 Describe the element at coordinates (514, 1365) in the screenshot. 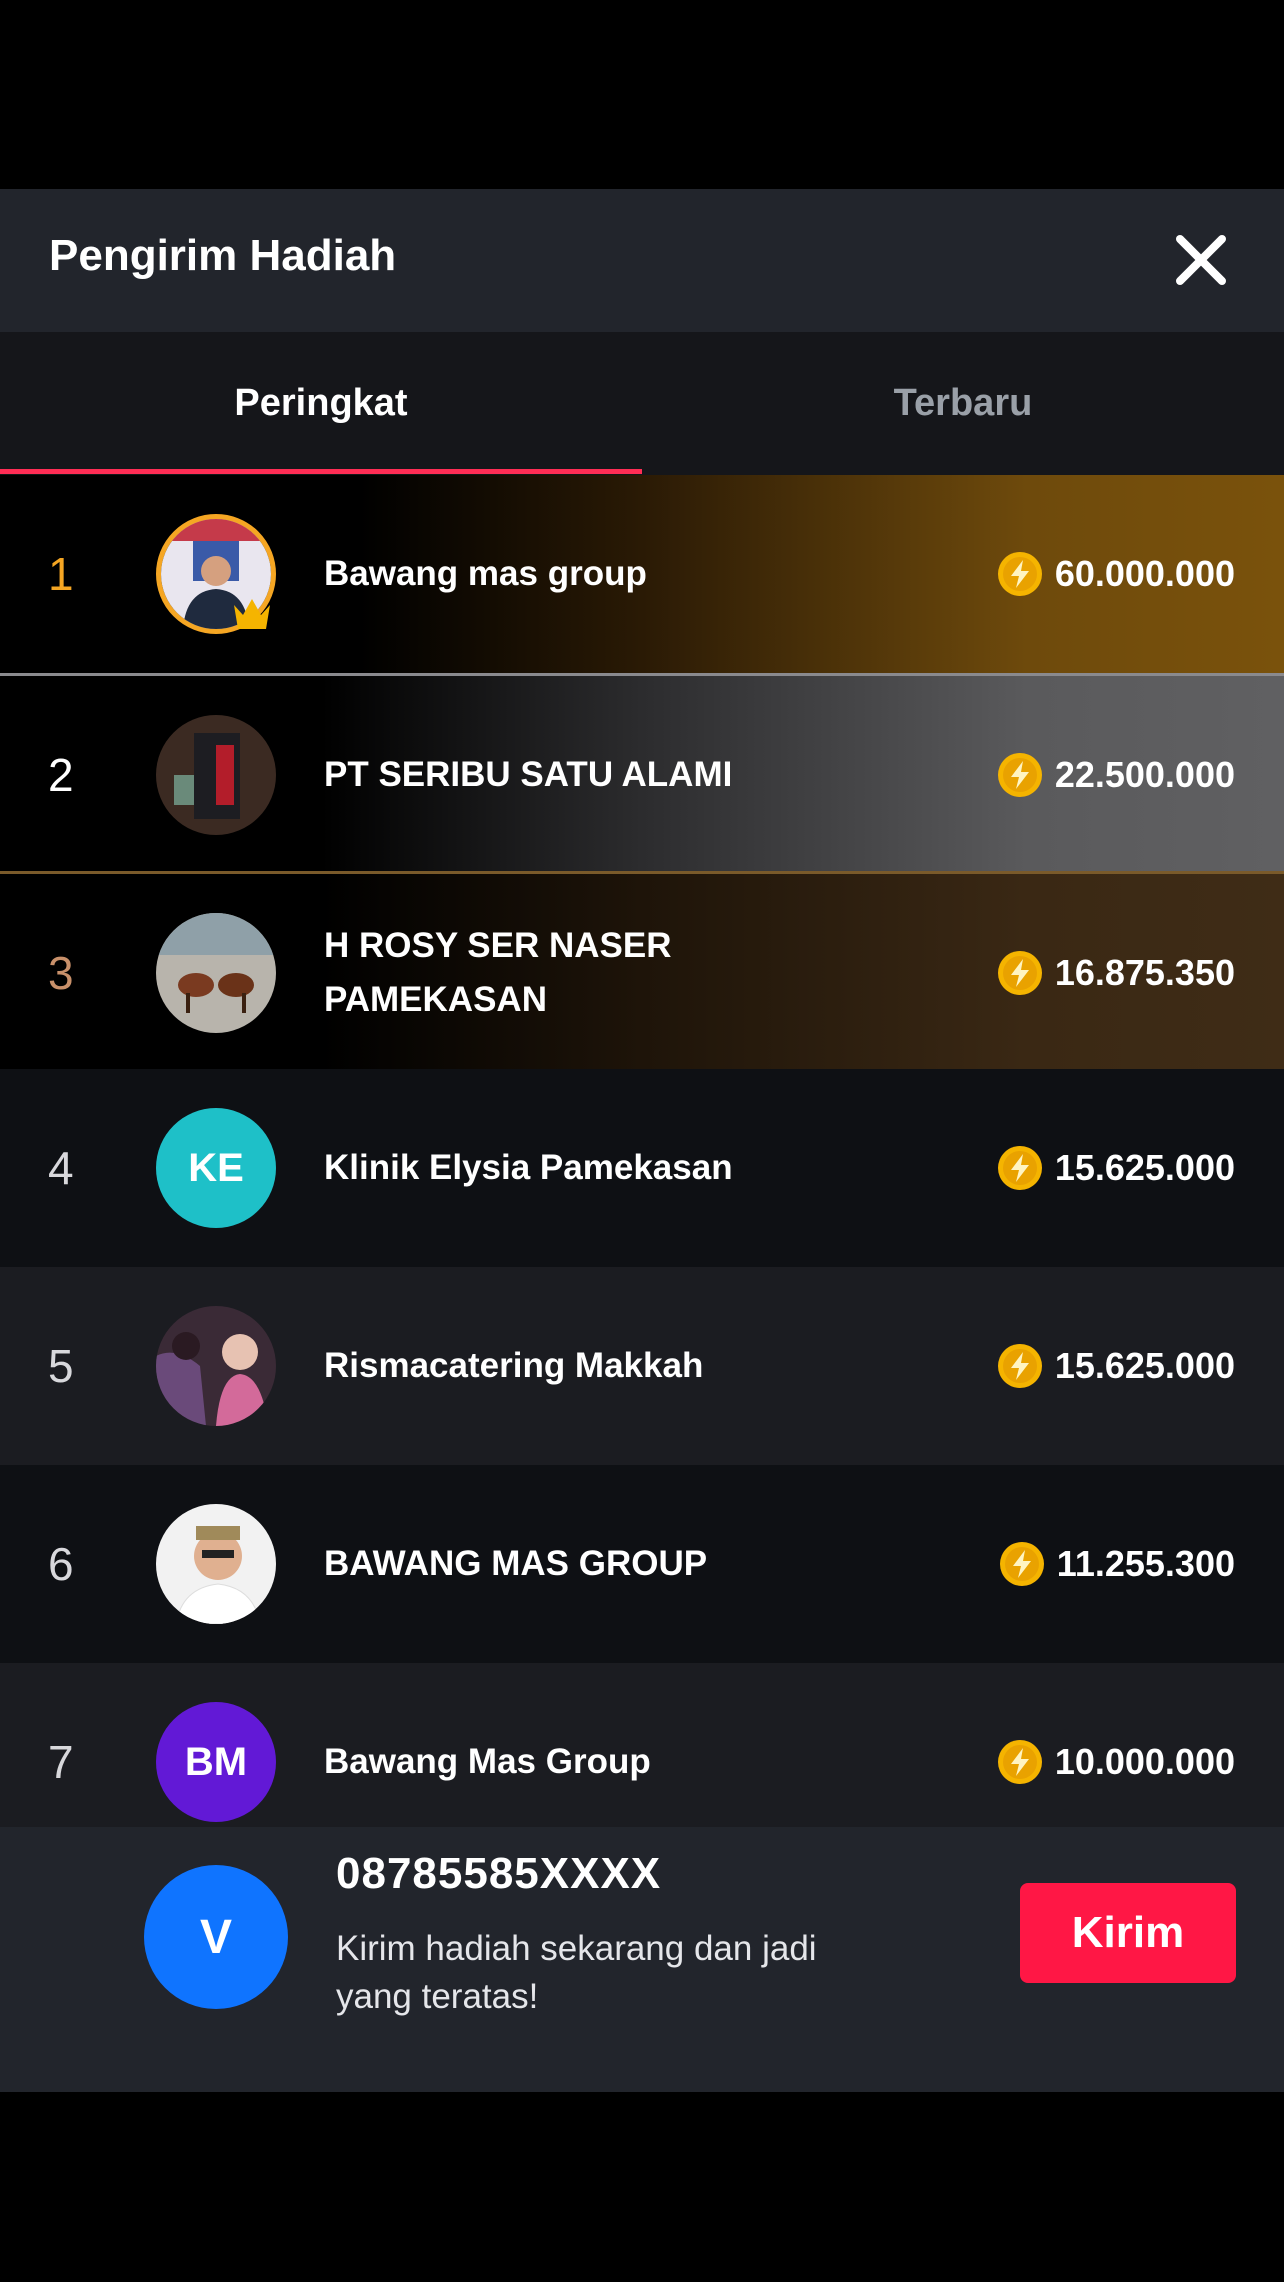

I see `sender-name: Rismacatering Makkah` at that location.